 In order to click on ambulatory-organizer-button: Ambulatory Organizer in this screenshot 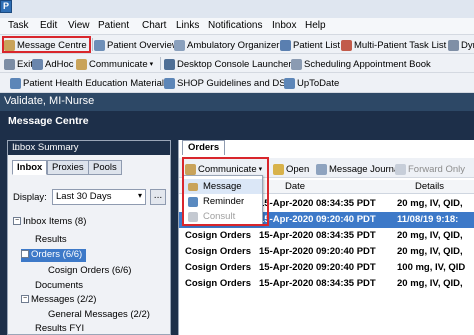, I will do `click(226, 45)`.